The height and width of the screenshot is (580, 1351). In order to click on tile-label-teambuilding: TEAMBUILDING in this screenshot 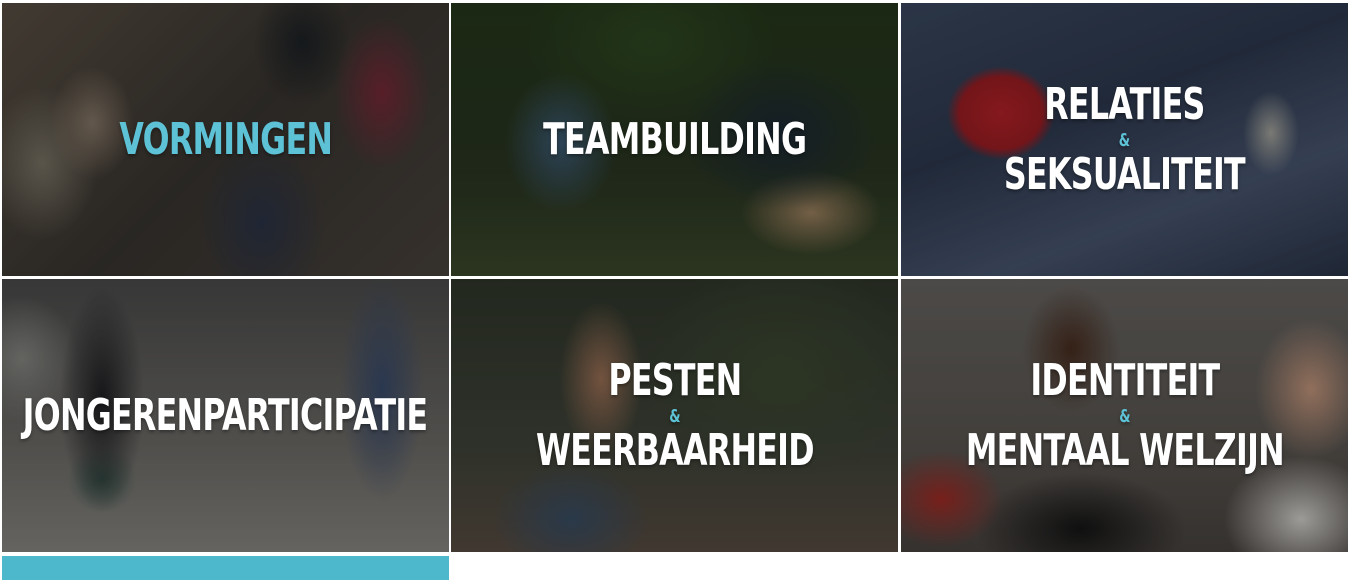, I will do `click(674, 139)`.